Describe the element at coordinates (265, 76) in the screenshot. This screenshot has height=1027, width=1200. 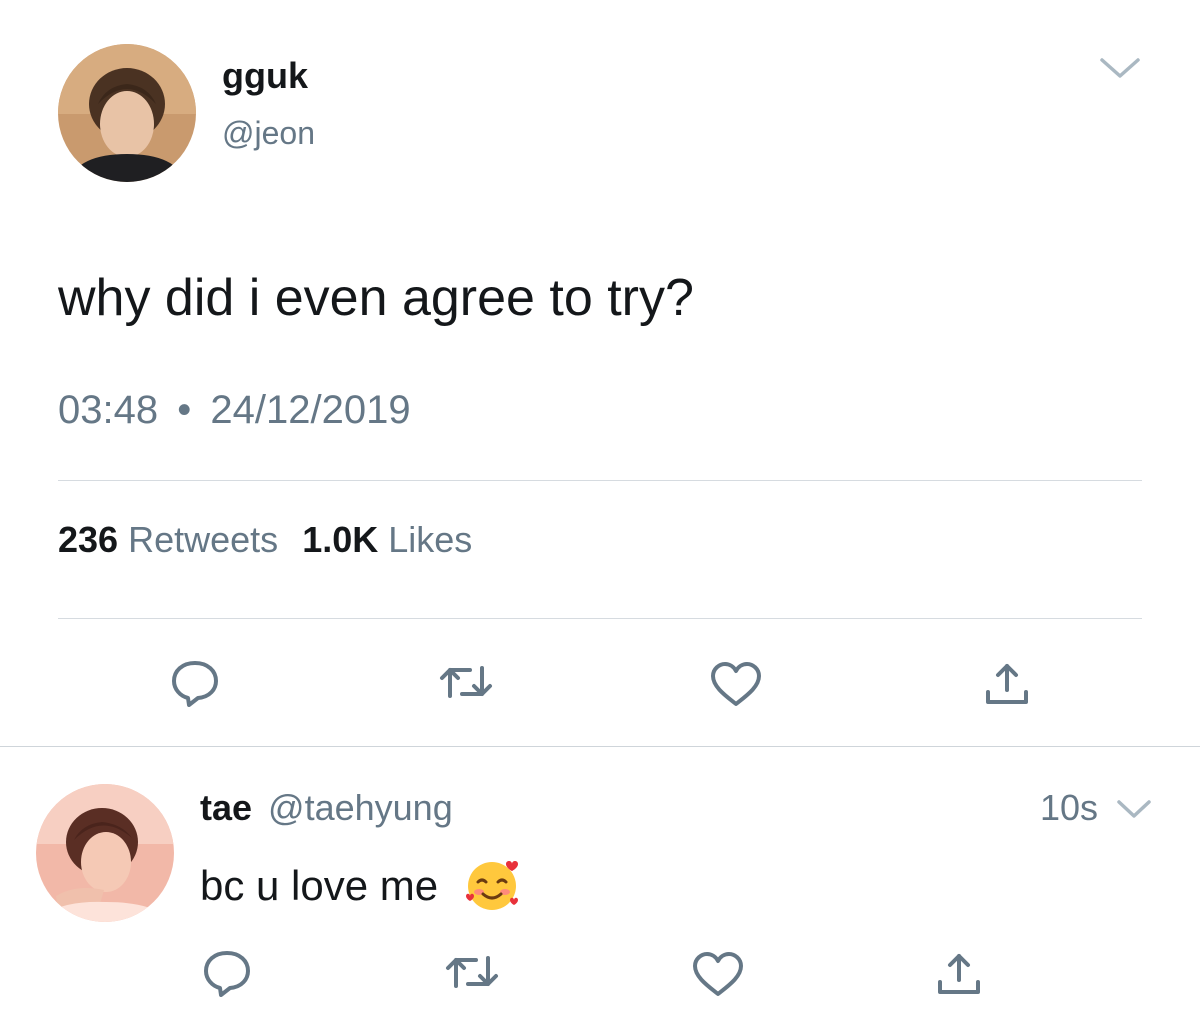
I see `display-name: gguk` at that location.